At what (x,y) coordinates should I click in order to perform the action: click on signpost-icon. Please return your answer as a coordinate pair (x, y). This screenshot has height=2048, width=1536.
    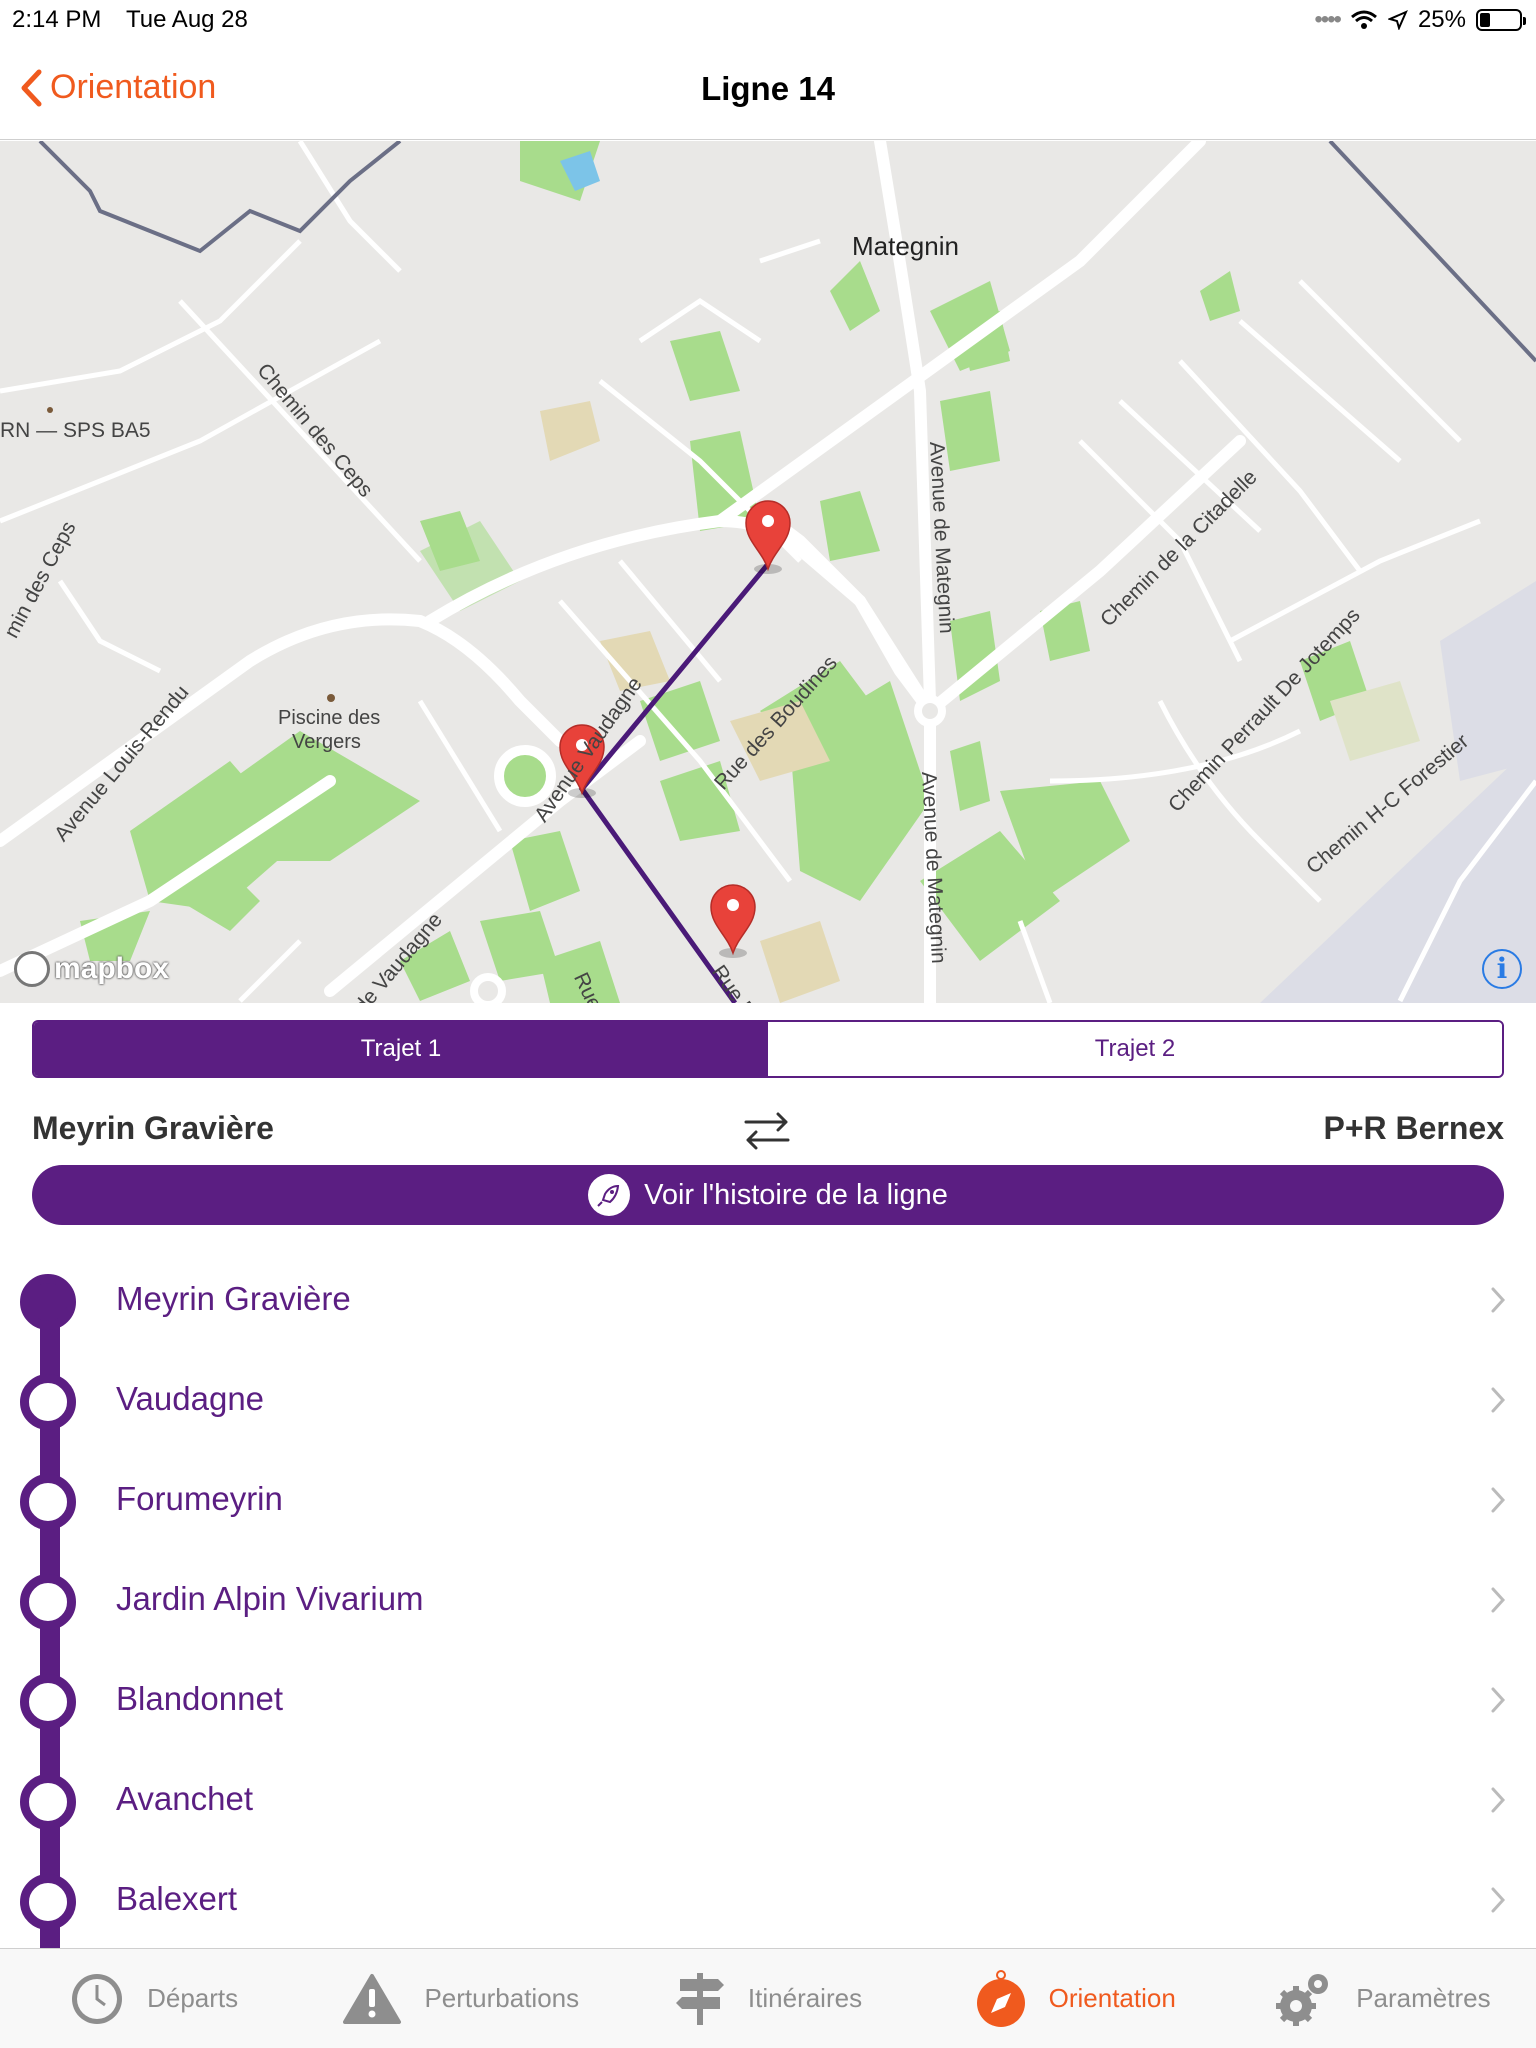
    Looking at the image, I should click on (699, 1998).